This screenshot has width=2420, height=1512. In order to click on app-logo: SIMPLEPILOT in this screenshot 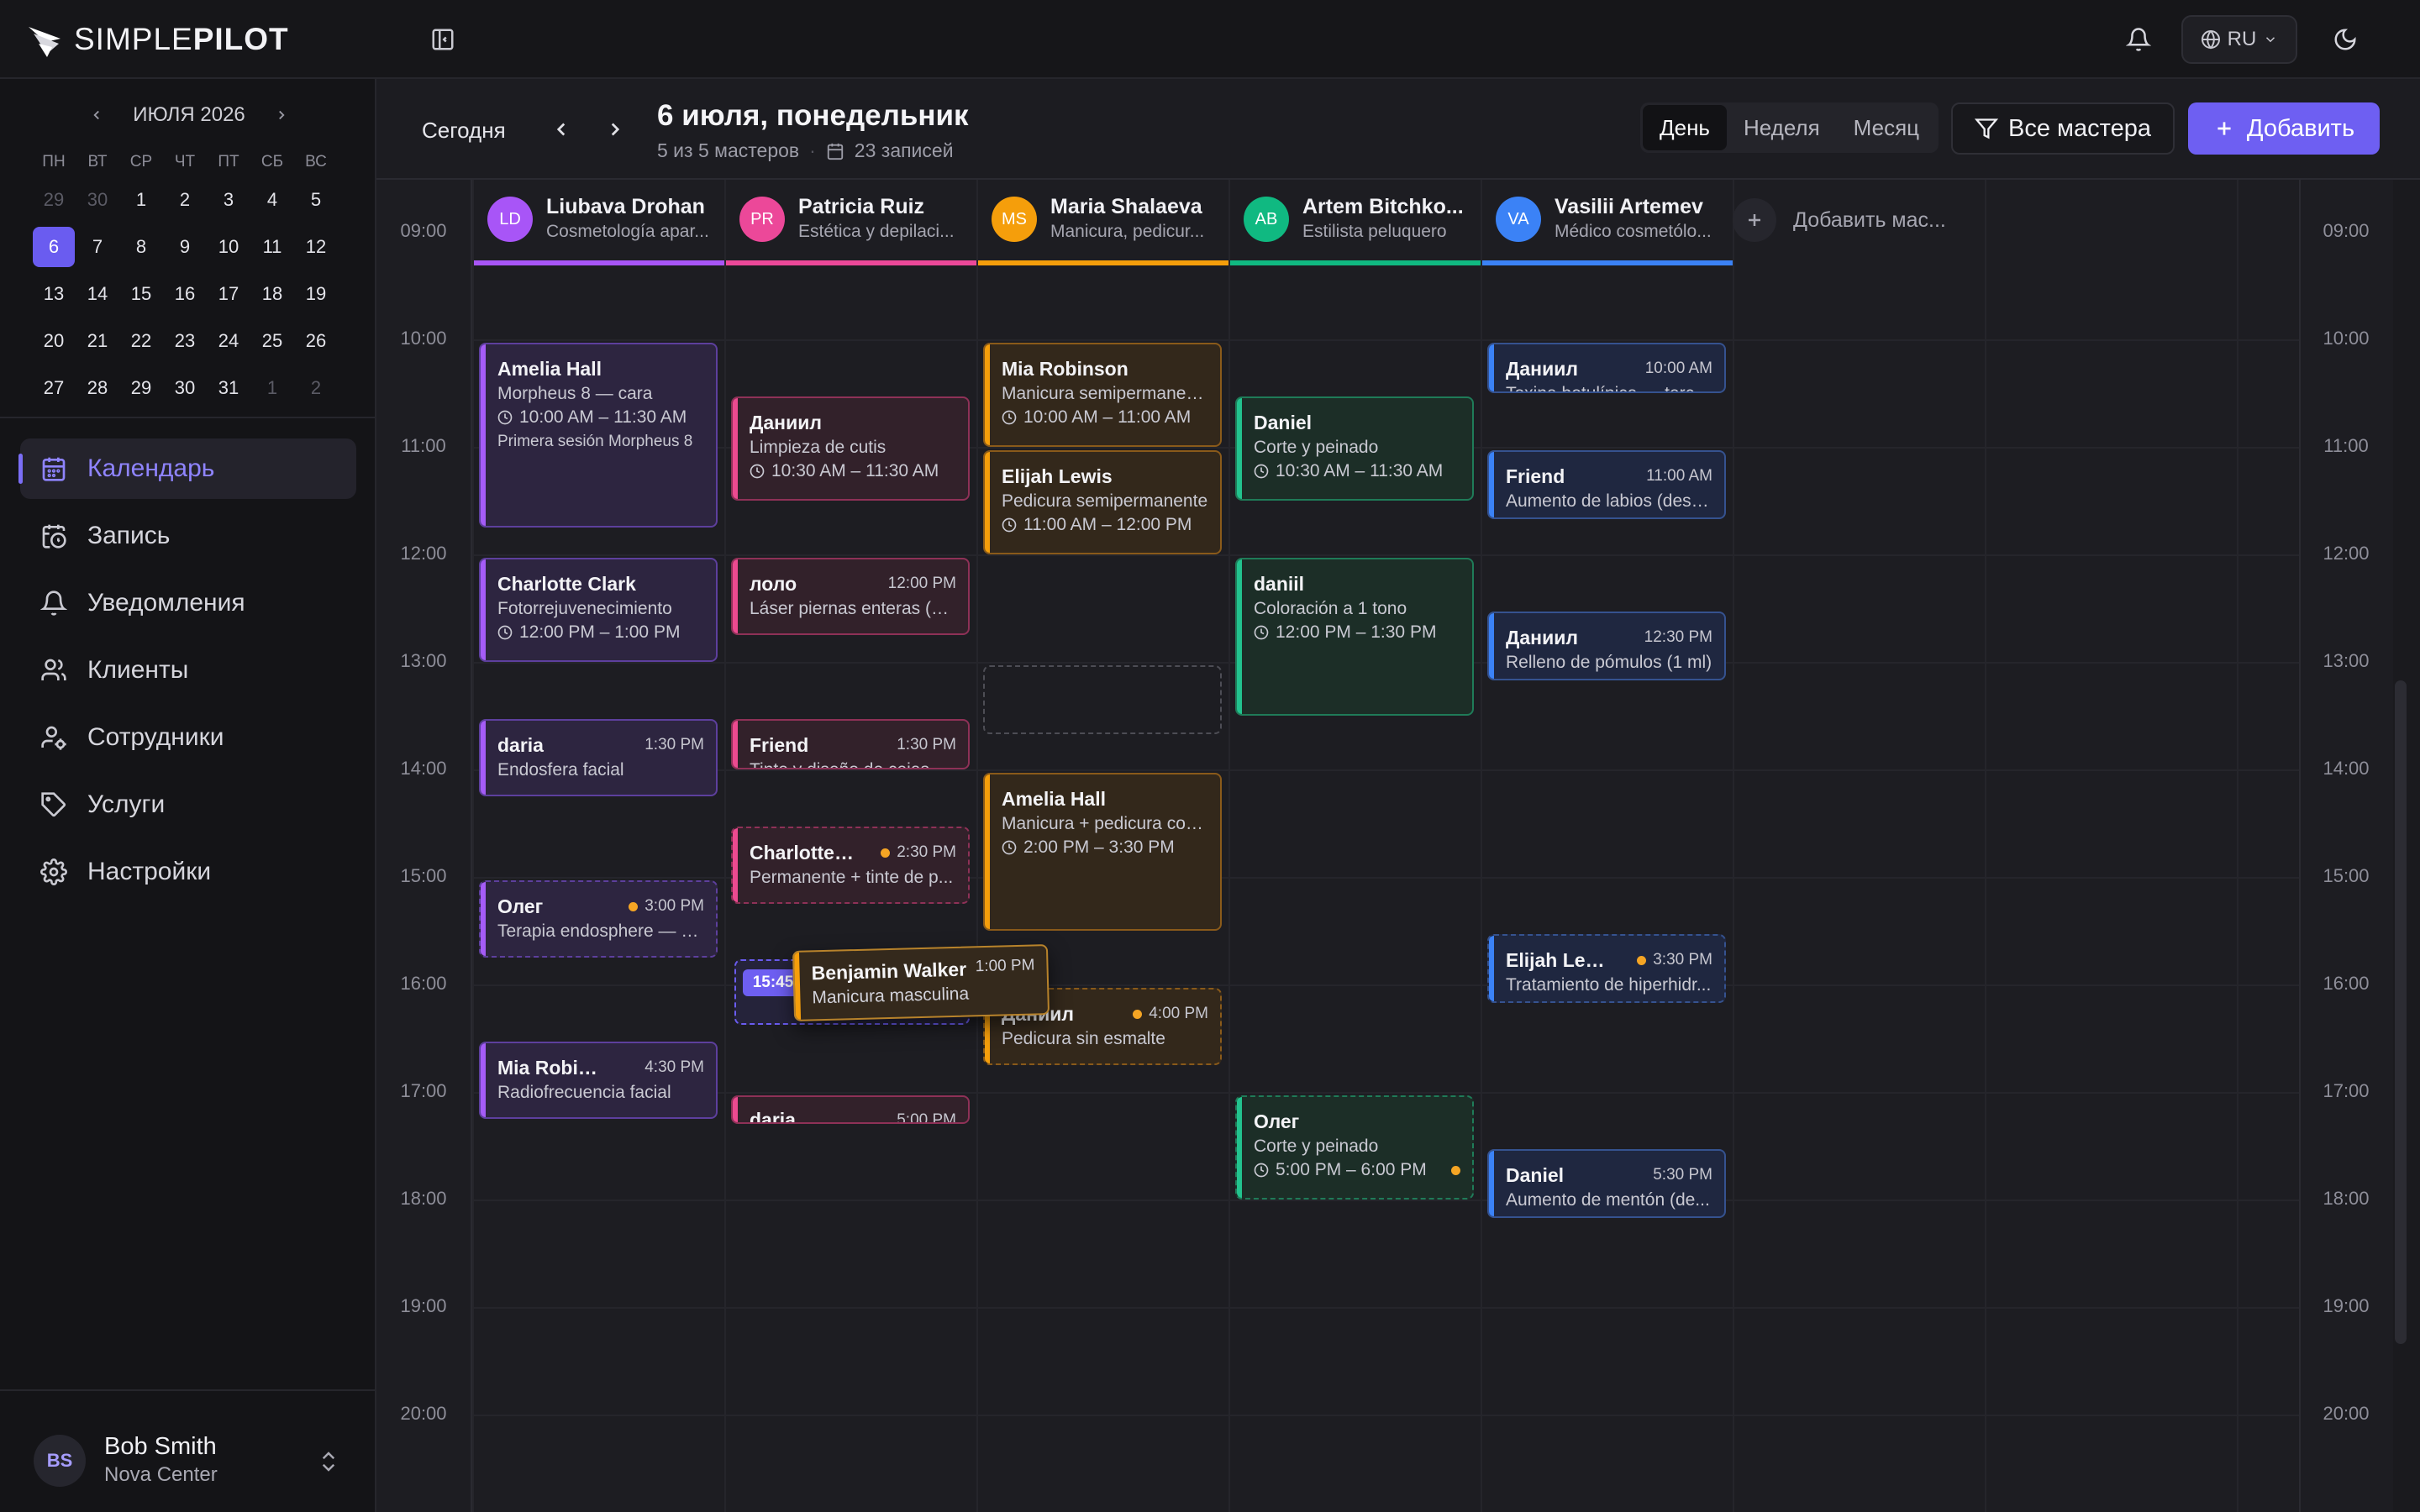, I will do `click(158, 39)`.